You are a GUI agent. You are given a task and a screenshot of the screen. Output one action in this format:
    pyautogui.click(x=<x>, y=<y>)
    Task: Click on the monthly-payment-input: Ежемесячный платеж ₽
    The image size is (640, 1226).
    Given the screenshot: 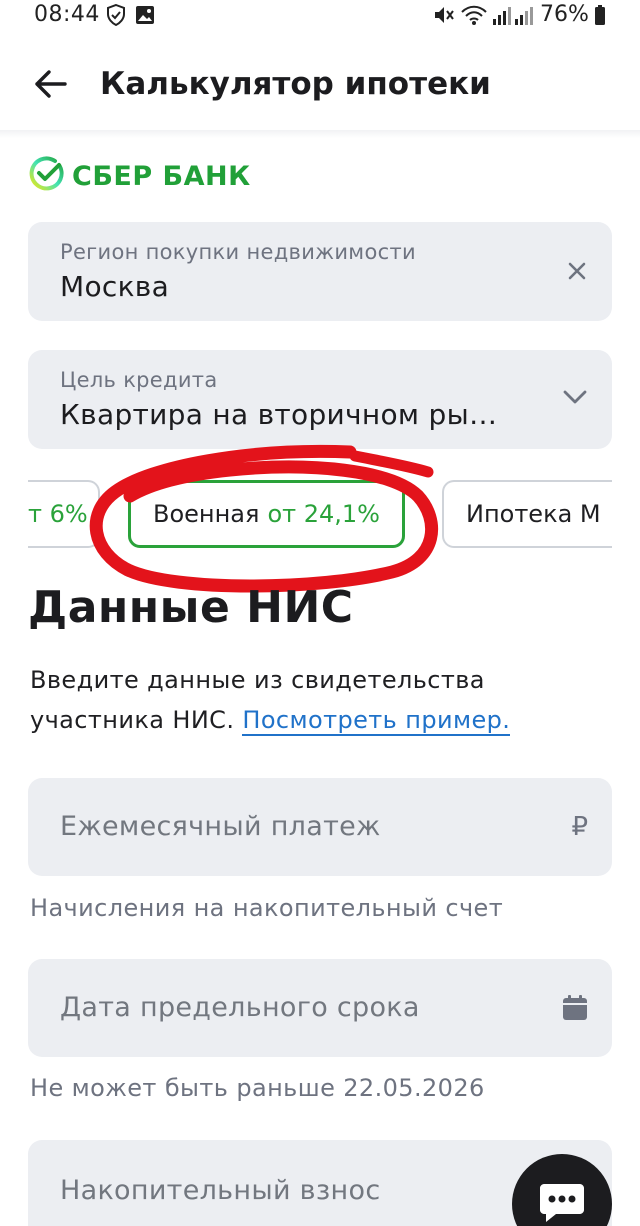 What is the action you would take?
    pyautogui.click(x=320, y=827)
    